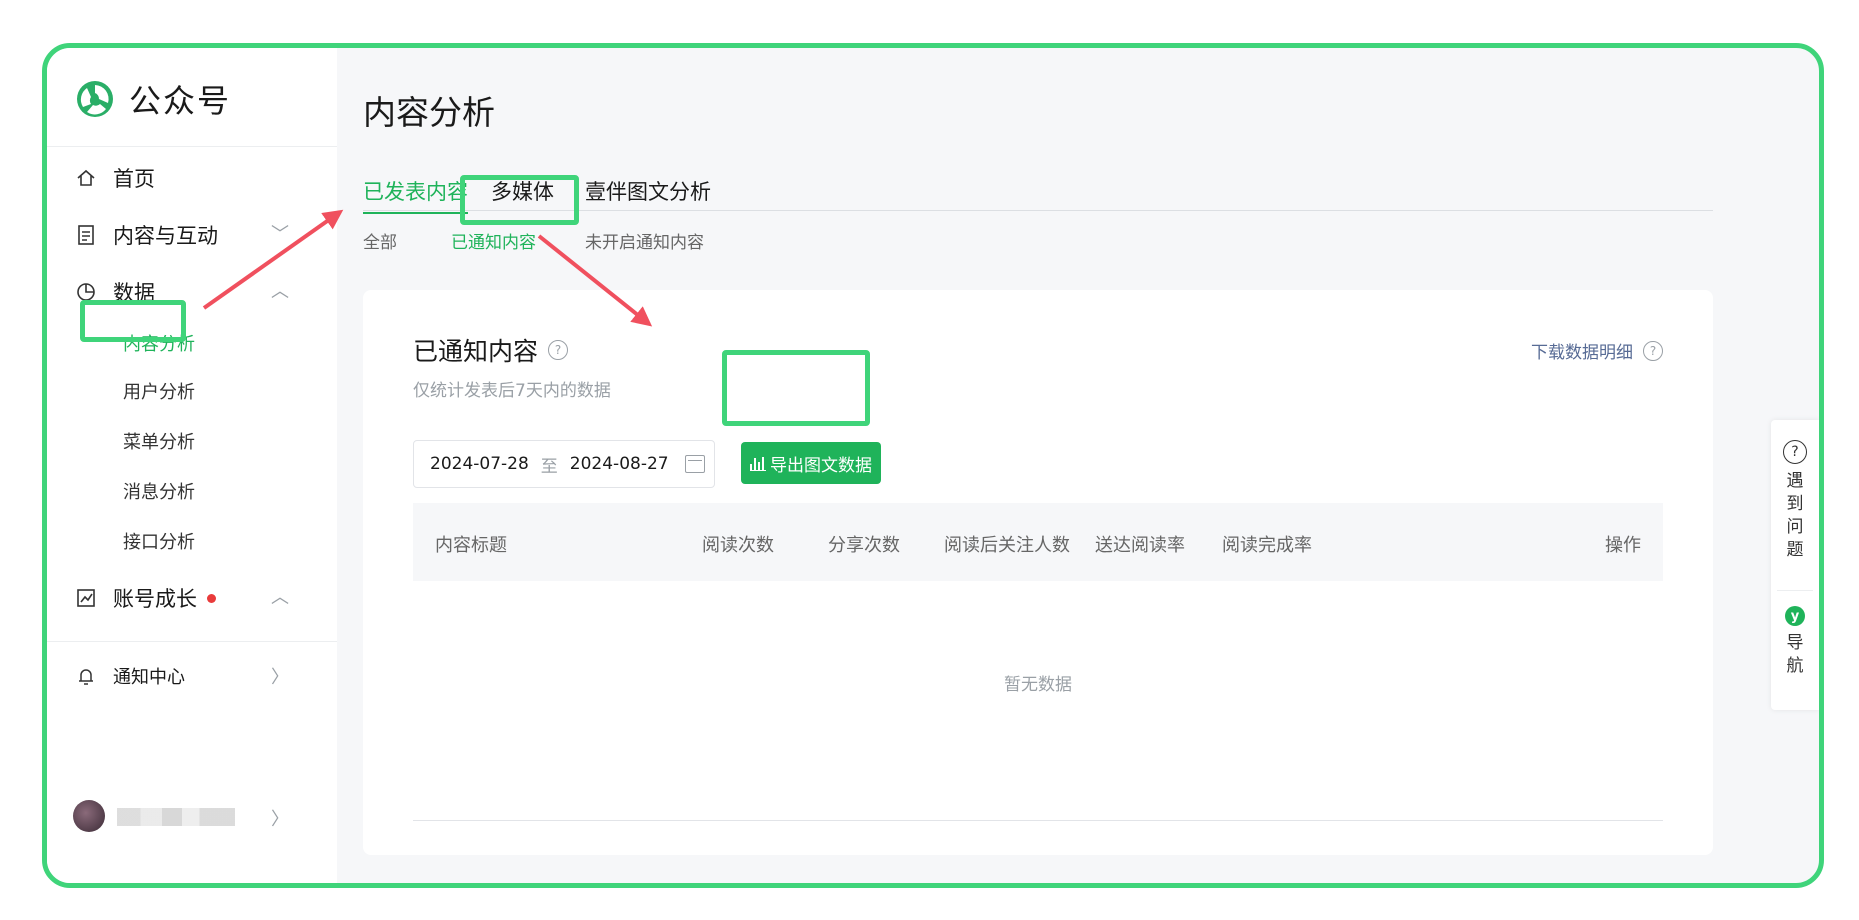 This screenshot has width=1859, height=920. I want to click on help-text: 遇到问题, so click(1795, 515).